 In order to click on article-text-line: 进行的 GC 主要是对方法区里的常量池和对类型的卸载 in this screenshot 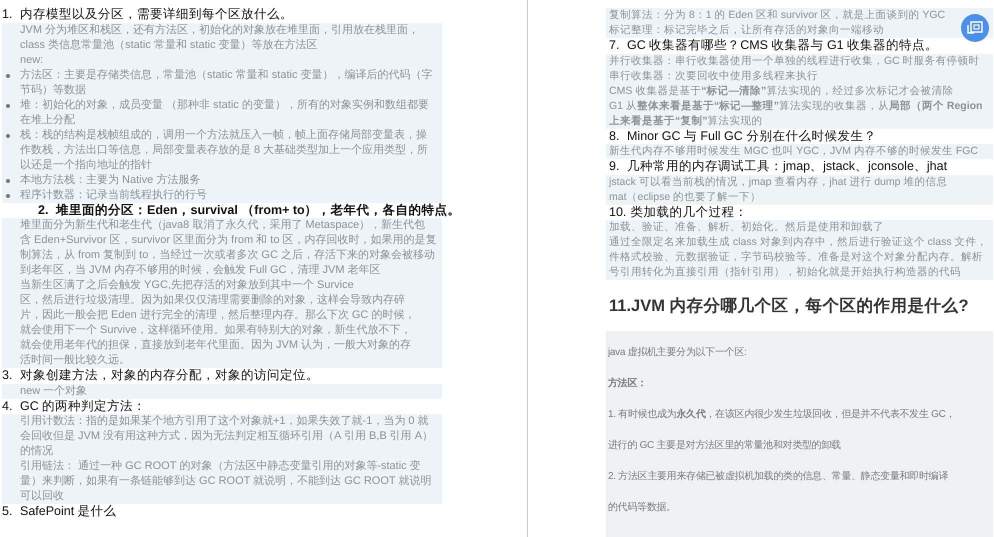, I will do `click(725, 445)`.